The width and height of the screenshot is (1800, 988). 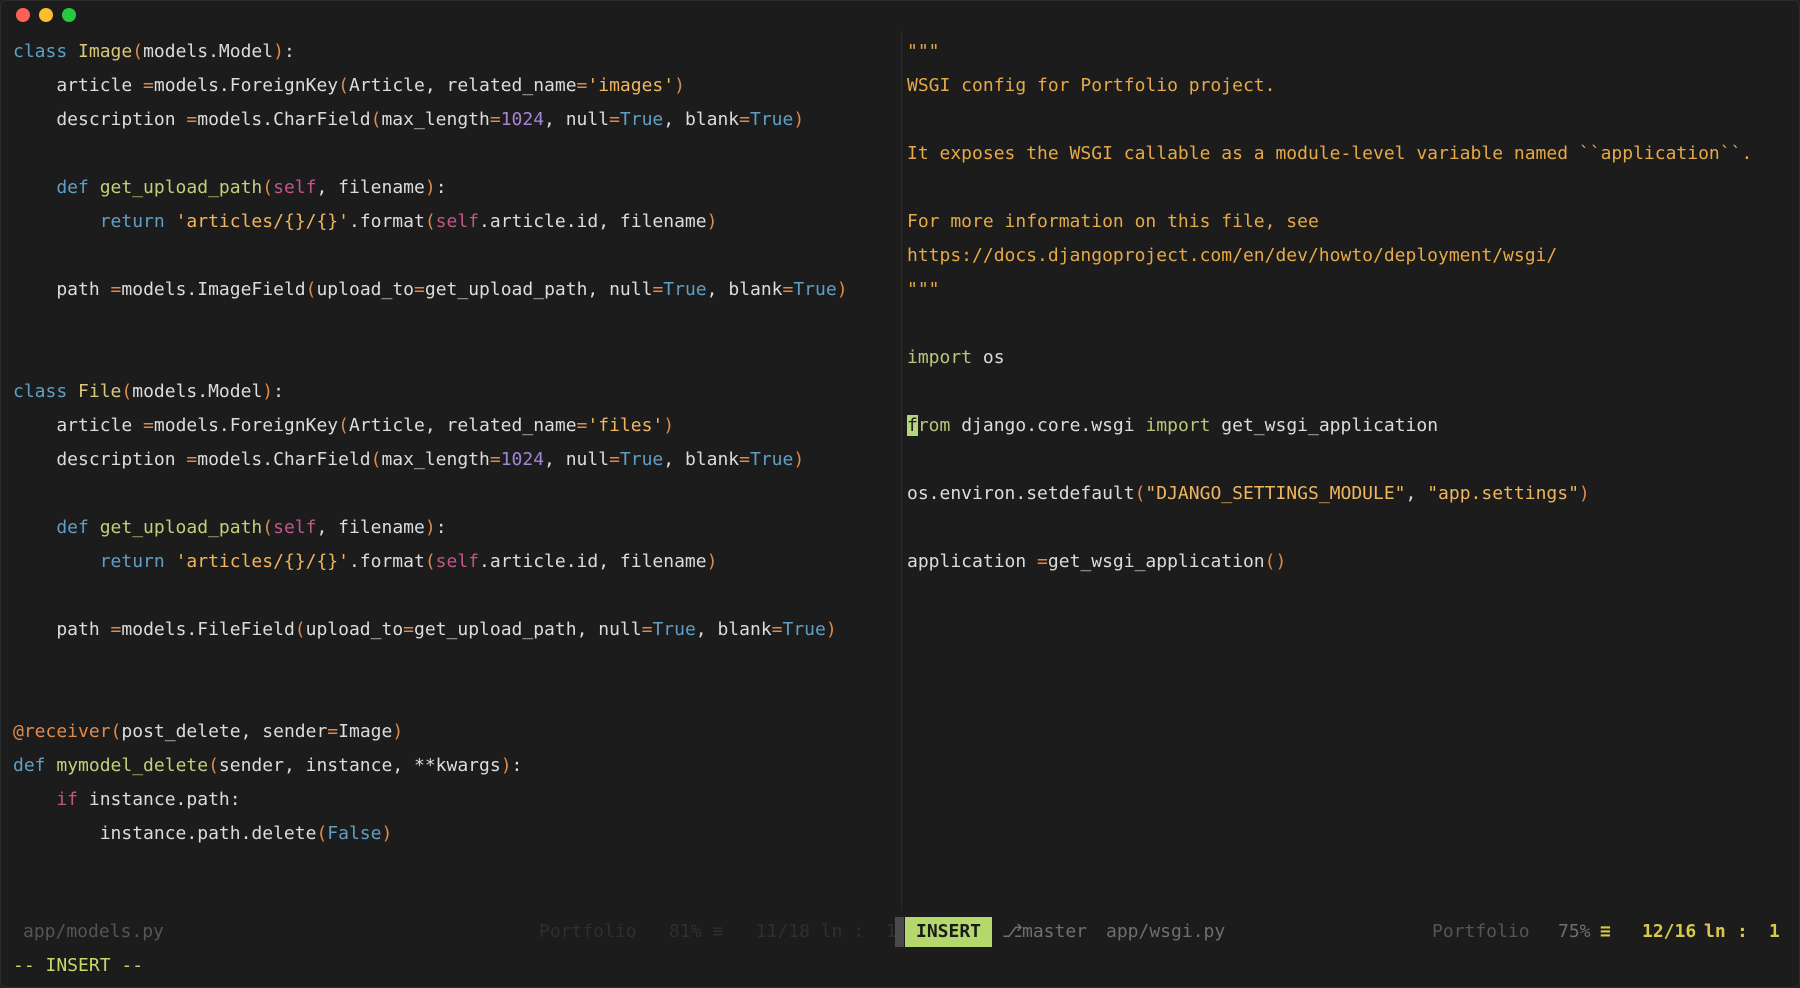 I want to click on code-line: @receiver(post_delete, sender=Image), so click(x=451, y=732).